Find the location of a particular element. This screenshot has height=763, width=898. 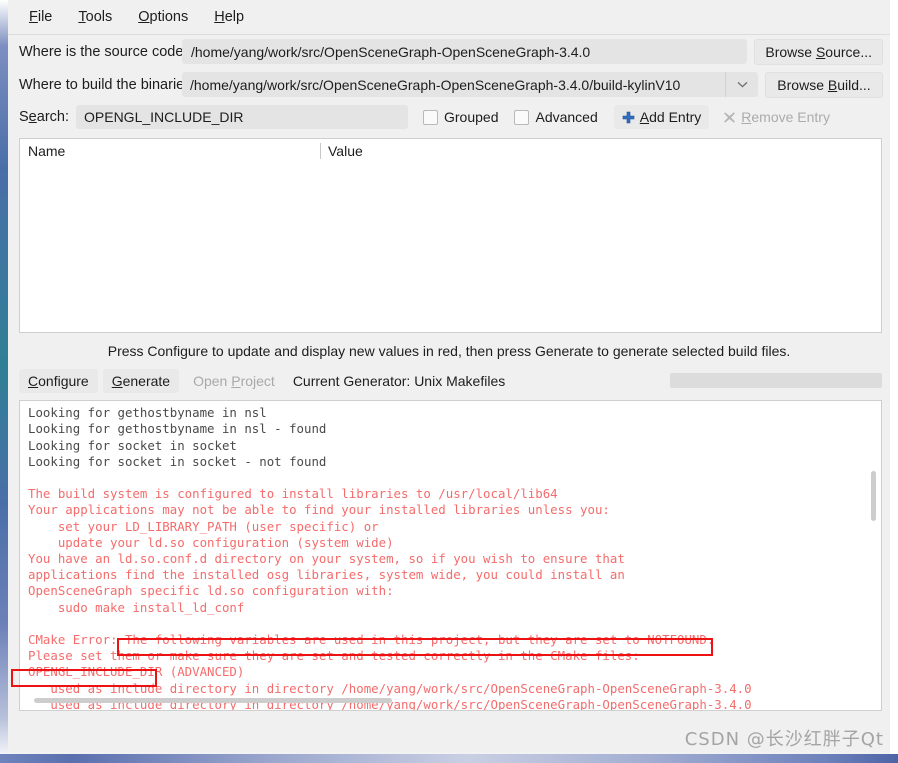

menu-file: File is located at coordinates (40, 17).